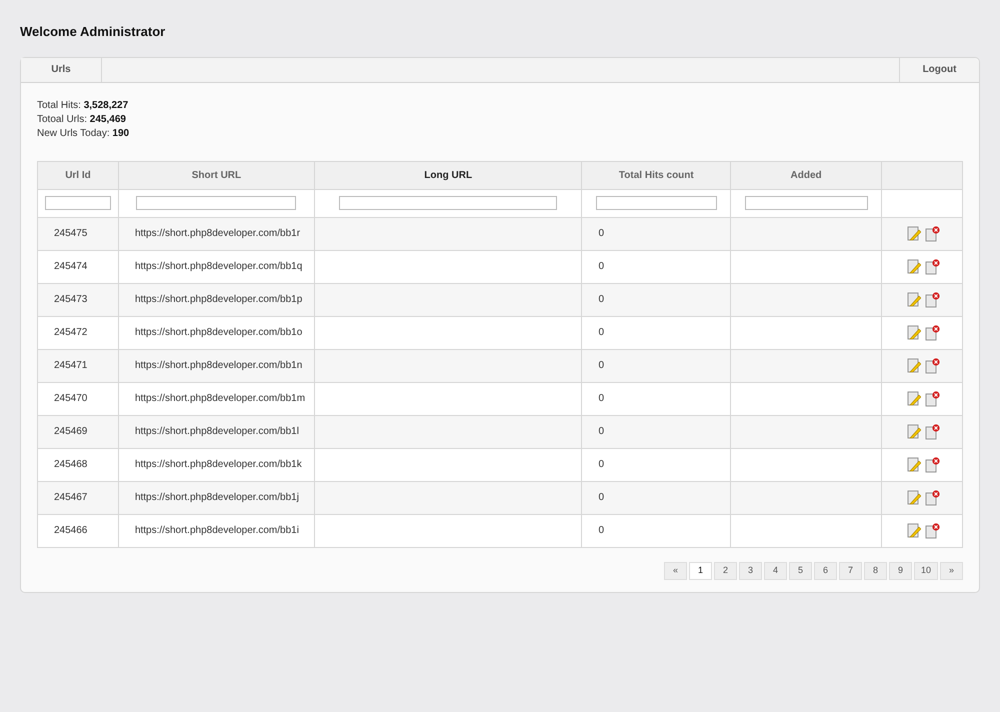 The image size is (1000, 712). Describe the element at coordinates (850, 571) in the screenshot. I see `page-button: 7` at that location.